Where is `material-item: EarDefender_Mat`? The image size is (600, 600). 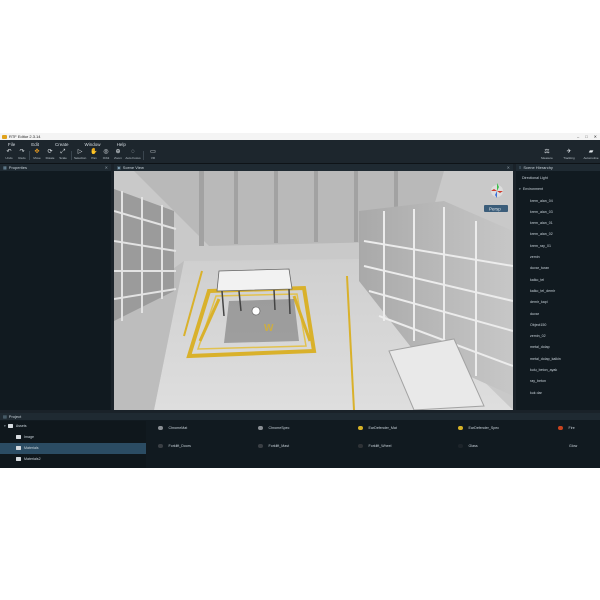 material-item: EarDefender_Mat is located at coordinates (377, 428).